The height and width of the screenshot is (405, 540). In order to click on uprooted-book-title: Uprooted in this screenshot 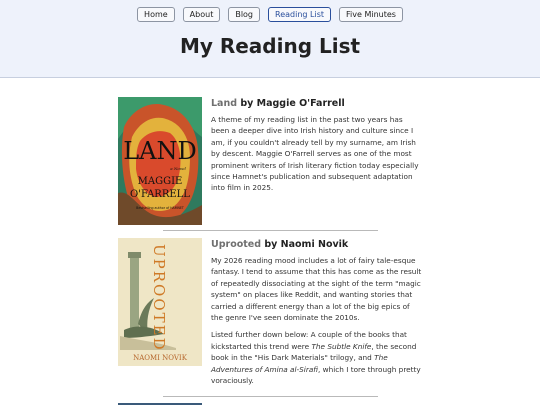, I will do `click(236, 244)`.